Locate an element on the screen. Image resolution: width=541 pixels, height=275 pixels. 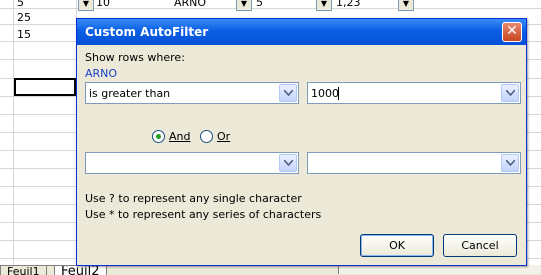
grid-line is located at coordinates (13, 132).